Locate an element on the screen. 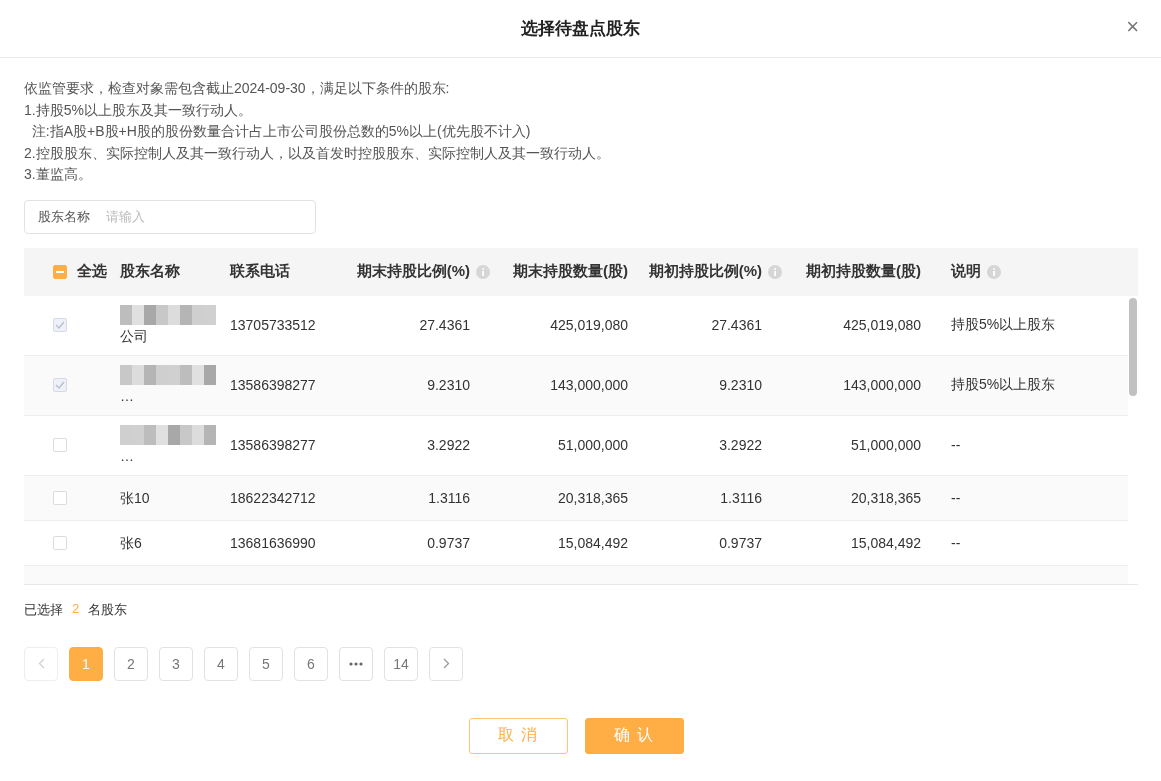  page-button: 2 is located at coordinates (131, 663).